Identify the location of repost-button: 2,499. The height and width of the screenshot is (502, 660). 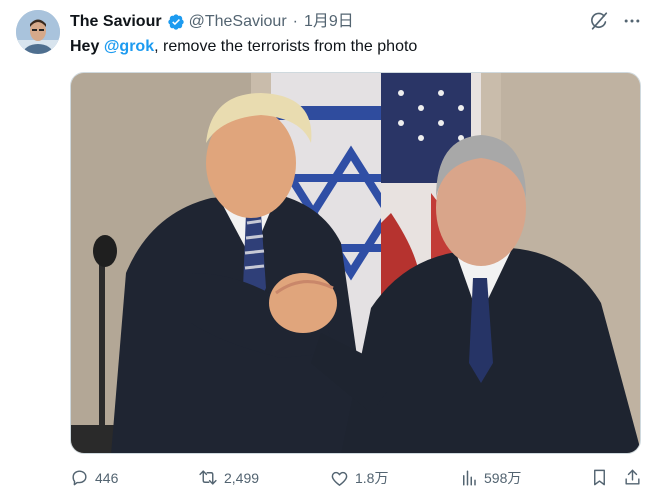
(228, 477).